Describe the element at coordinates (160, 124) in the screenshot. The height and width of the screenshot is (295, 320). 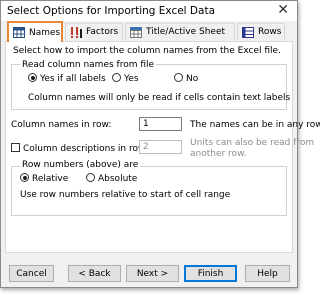
I see `column-names-row-input: 1` at that location.